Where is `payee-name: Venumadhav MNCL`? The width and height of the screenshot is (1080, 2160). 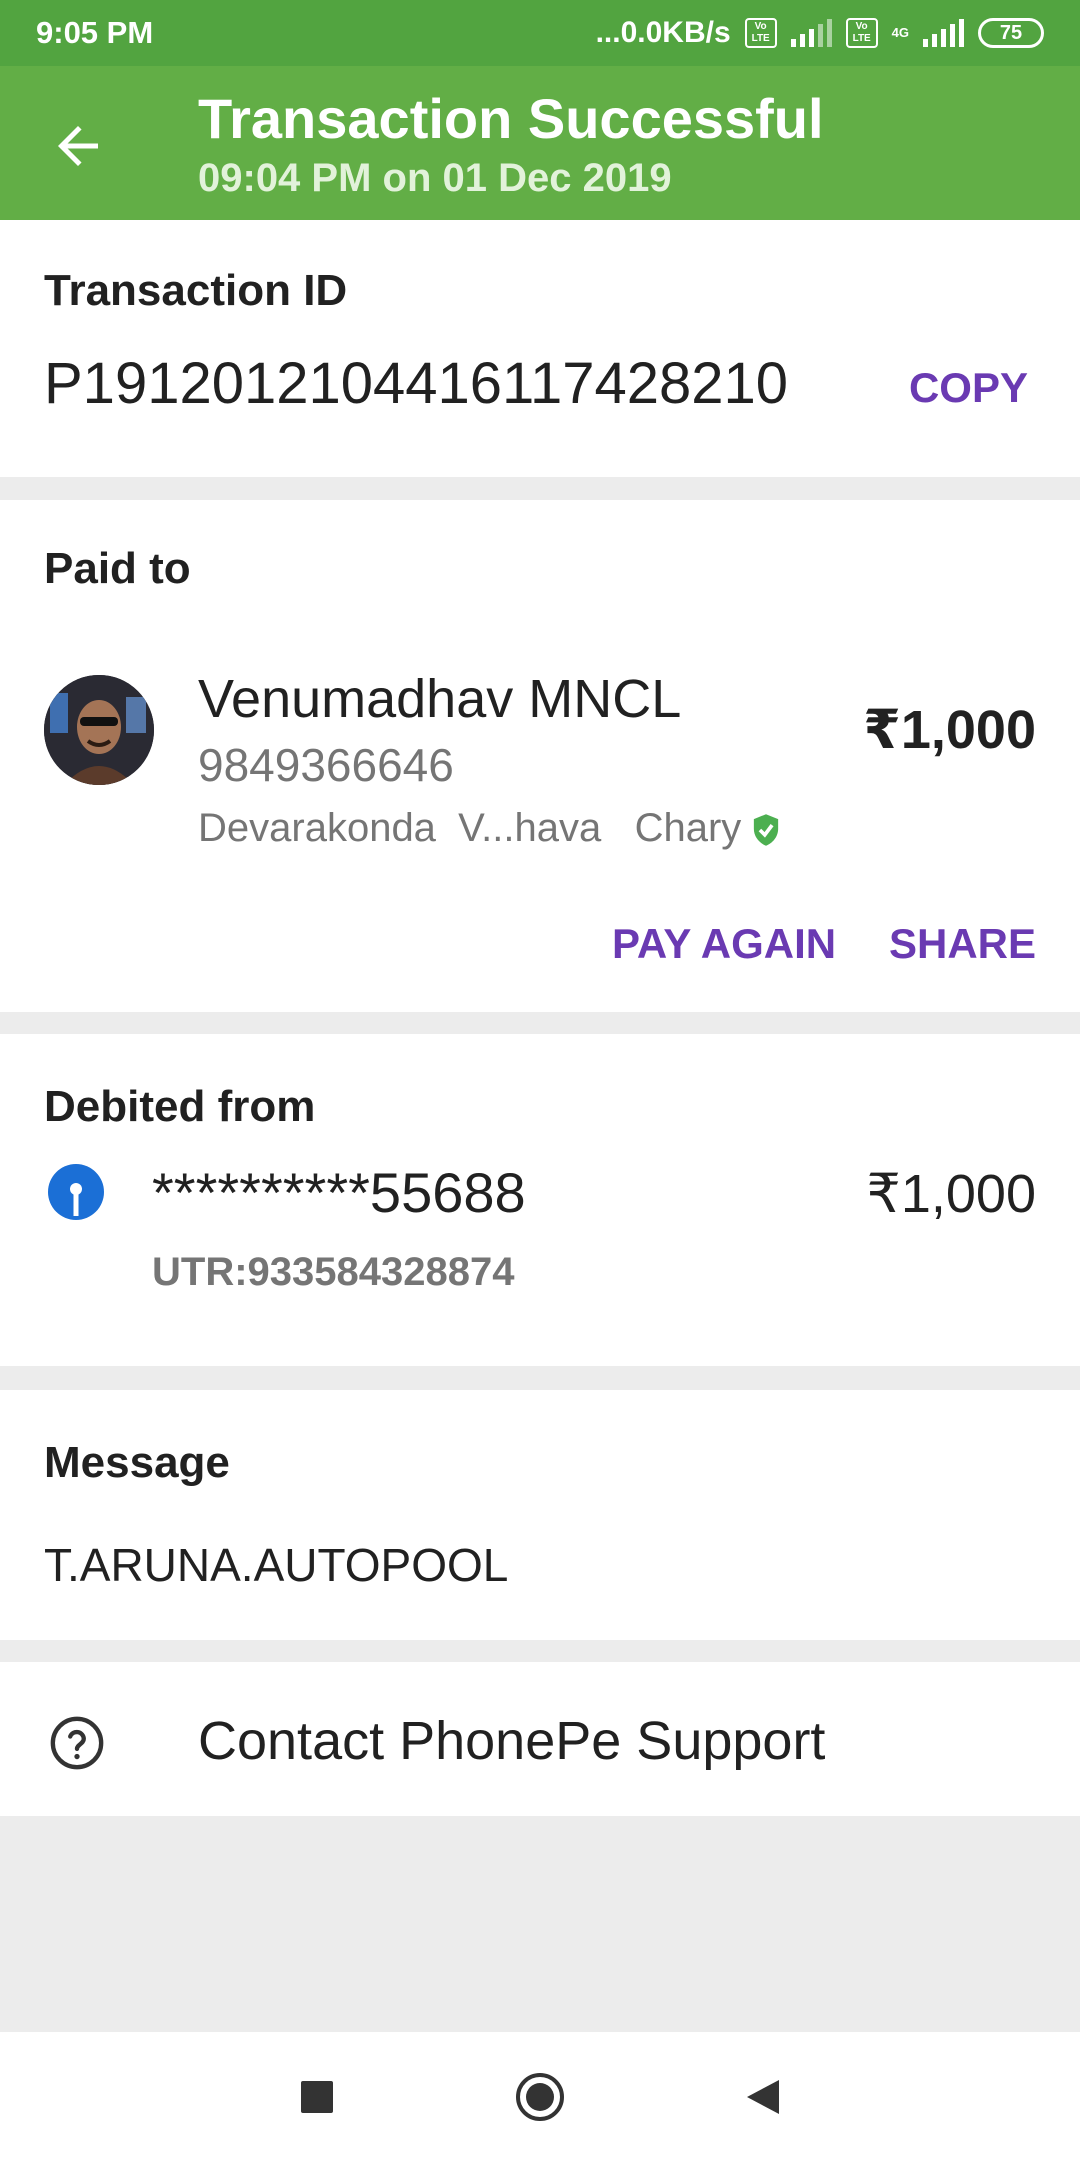
payee-name: Venumadhav MNCL is located at coordinates (440, 699).